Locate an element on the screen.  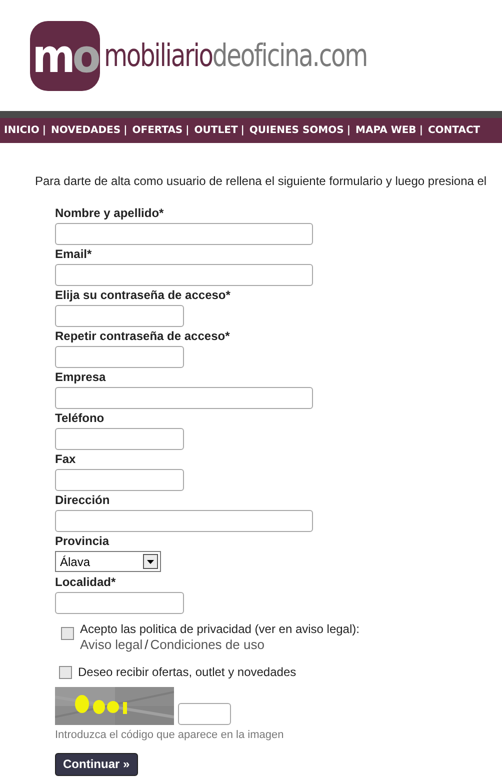
field-label: Elija su contraseña de acceso* is located at coordinates (142, 296).